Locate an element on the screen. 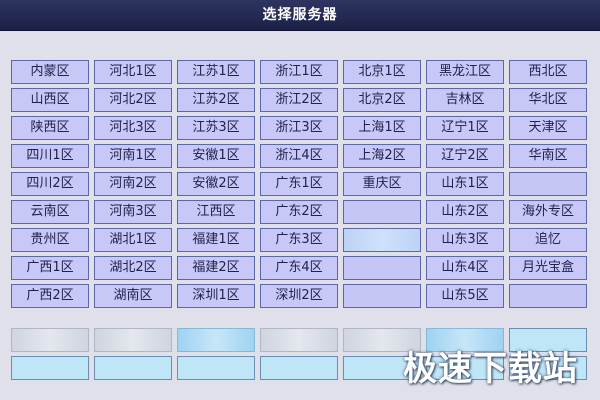 Image resolution: width=600 pixels, height=400 pixels. server-cell: 广东4区 is located at coordinates (299, 268).